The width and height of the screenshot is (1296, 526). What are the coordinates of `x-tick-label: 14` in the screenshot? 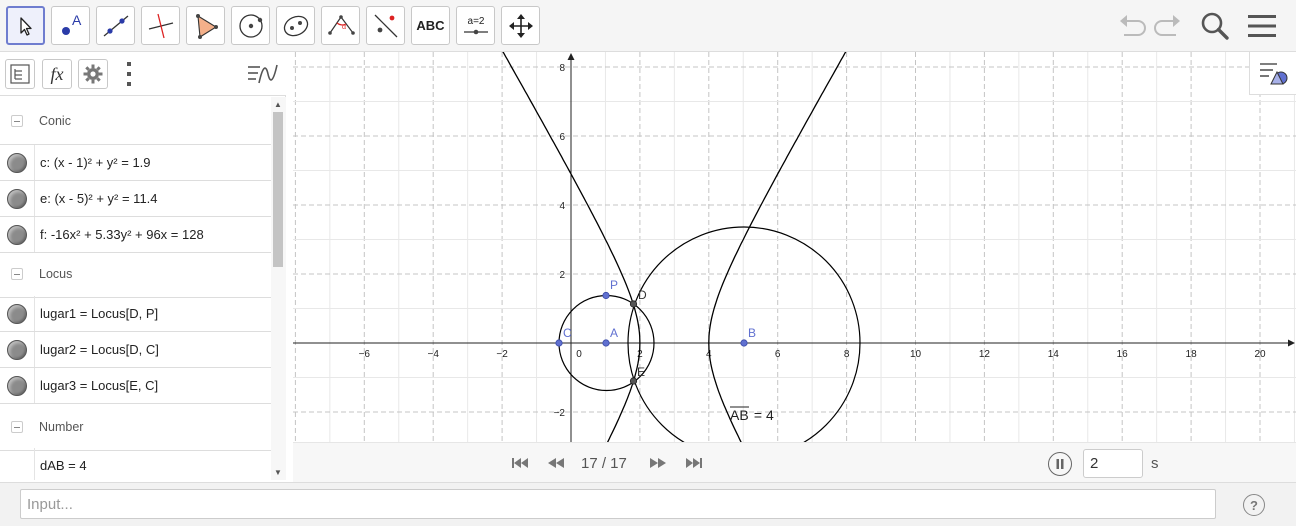 It's located at (1054, 354).